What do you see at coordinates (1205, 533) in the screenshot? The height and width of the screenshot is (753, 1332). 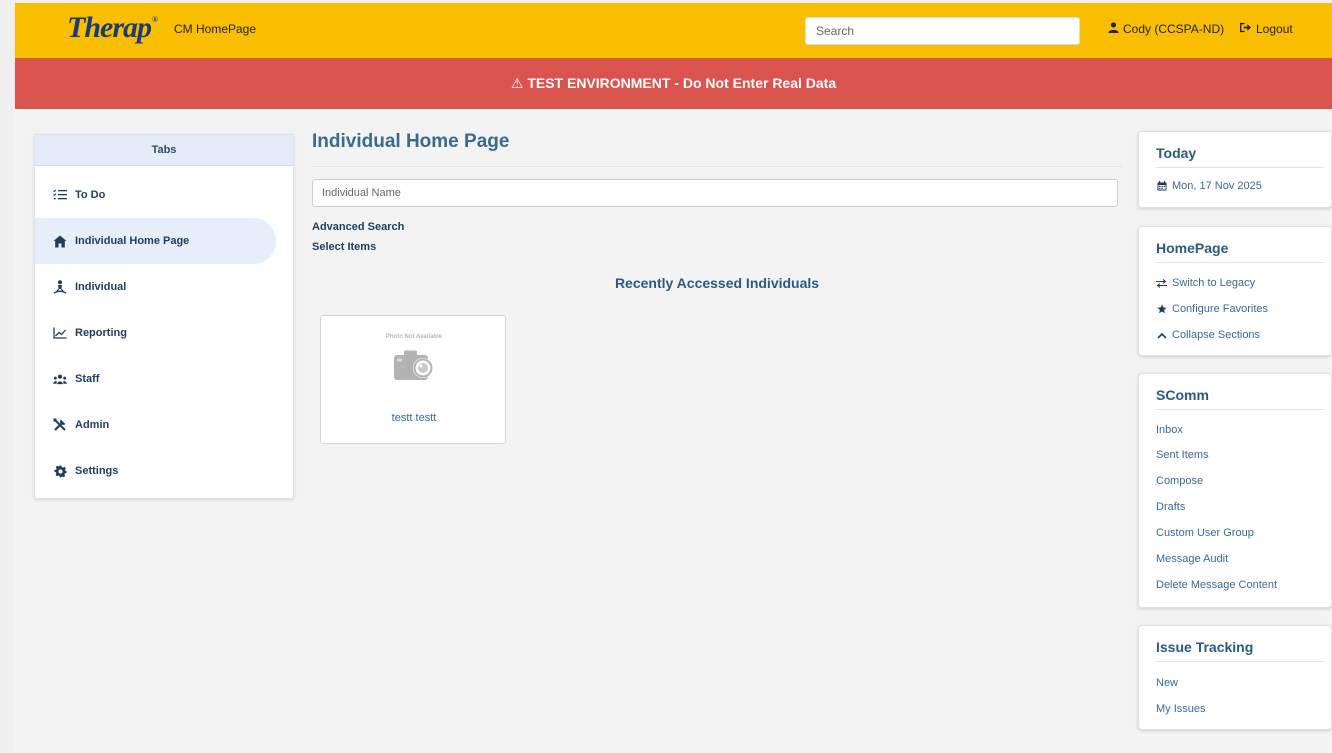 I see `scomm-custom-user-group-link: Custom User Group` at bounding box center [1205, 533].